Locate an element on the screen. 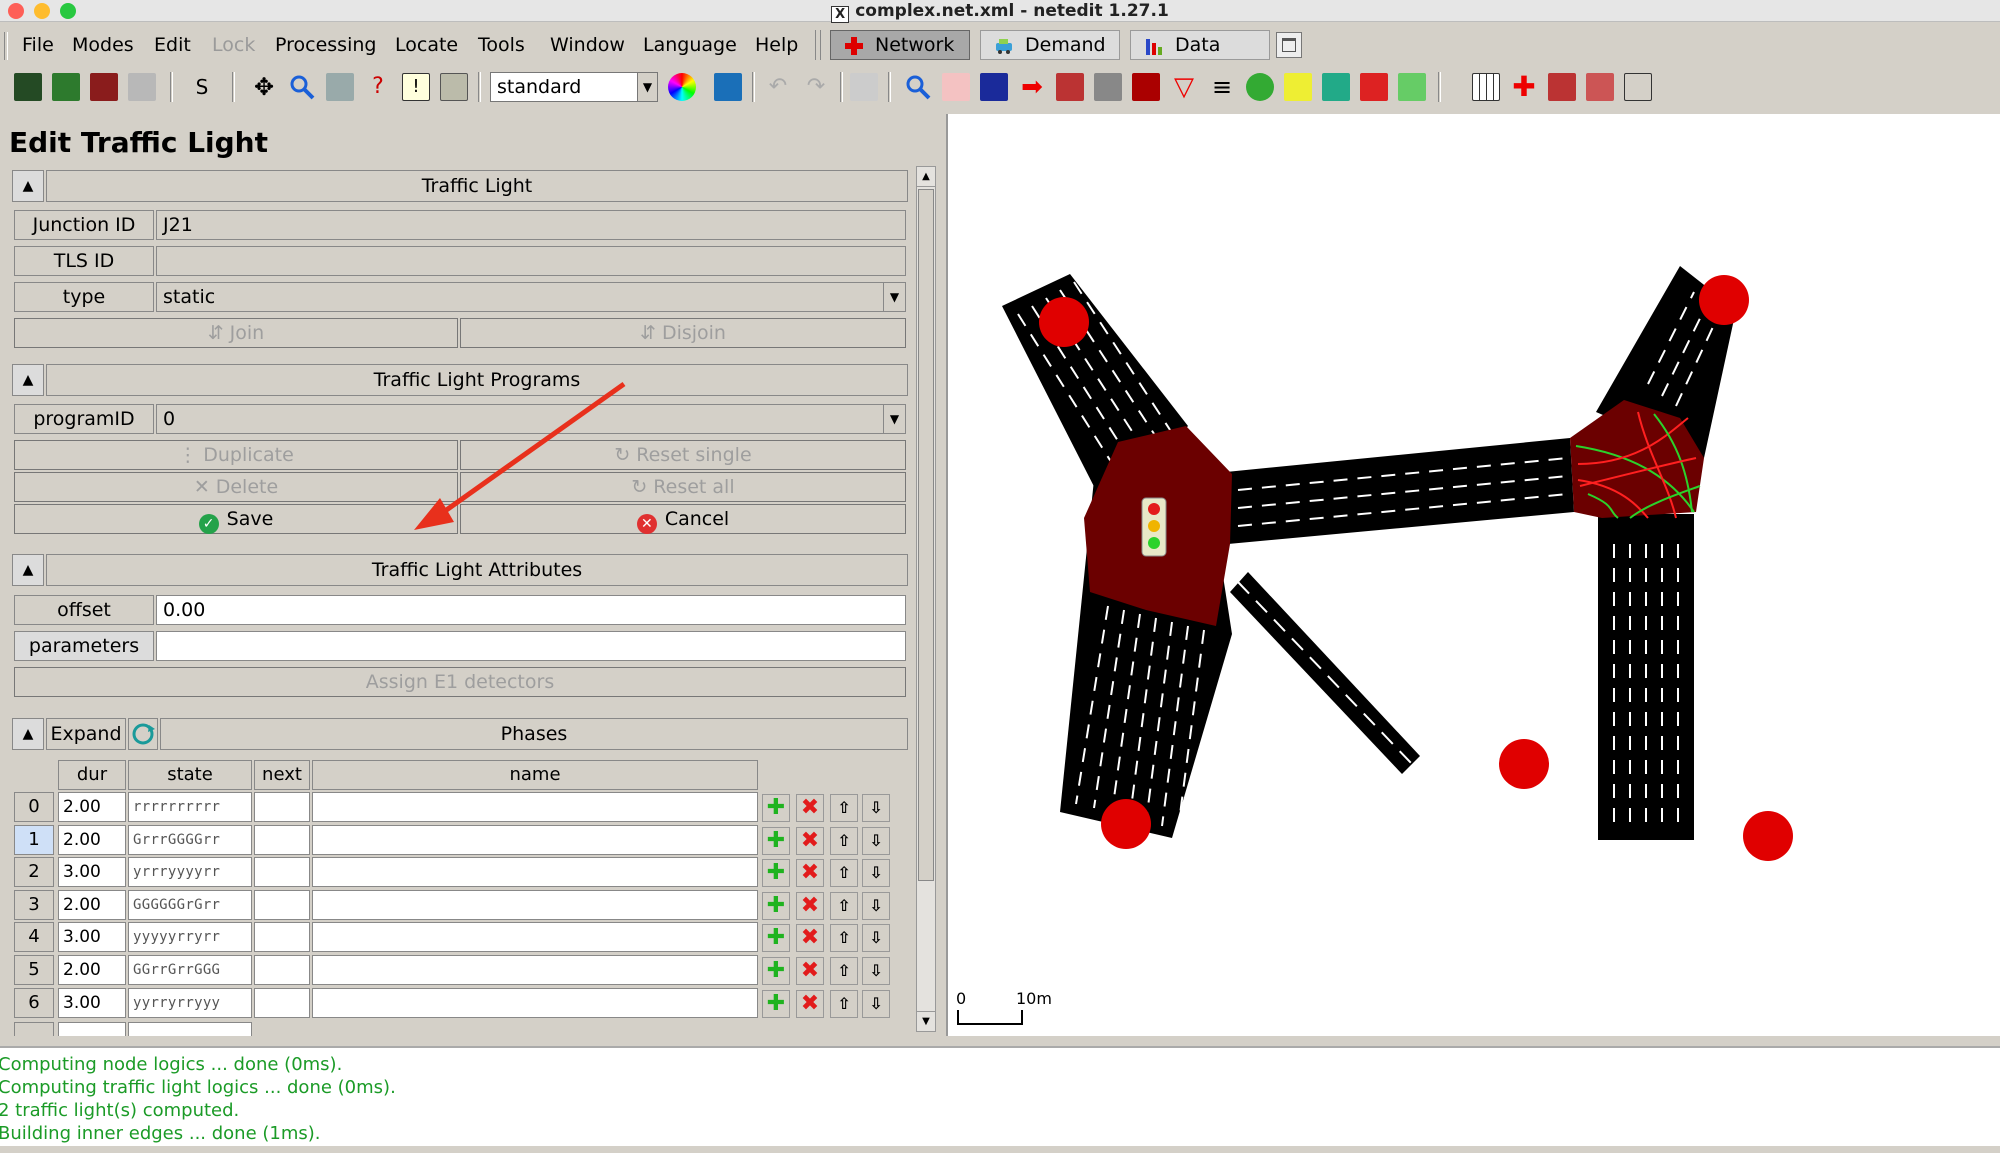 Image resolution: width=2000 pixels, height=1153 pixels. log-line: Building inner edges ... done (1ms). is located at coordinates (160, 1133).